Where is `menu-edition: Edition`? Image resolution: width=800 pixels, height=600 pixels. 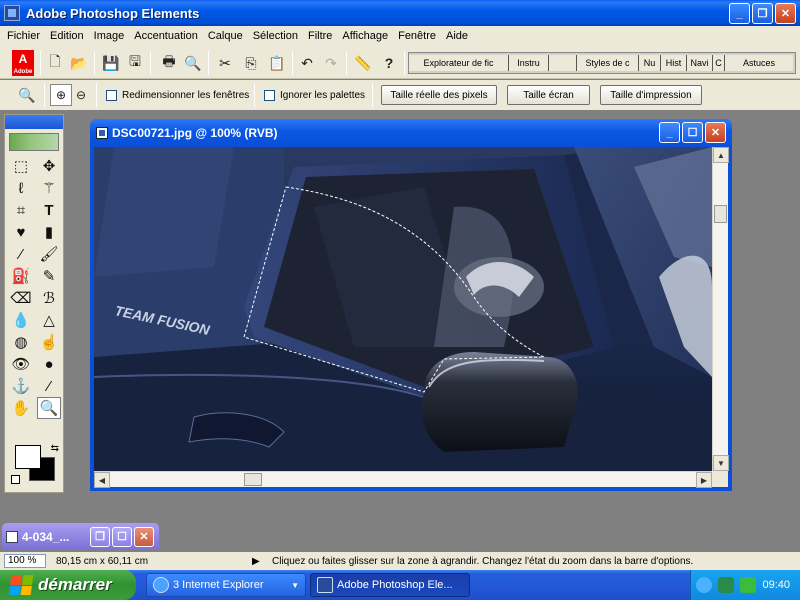 menu-edition: Edition is located at coordinates (67, 36).